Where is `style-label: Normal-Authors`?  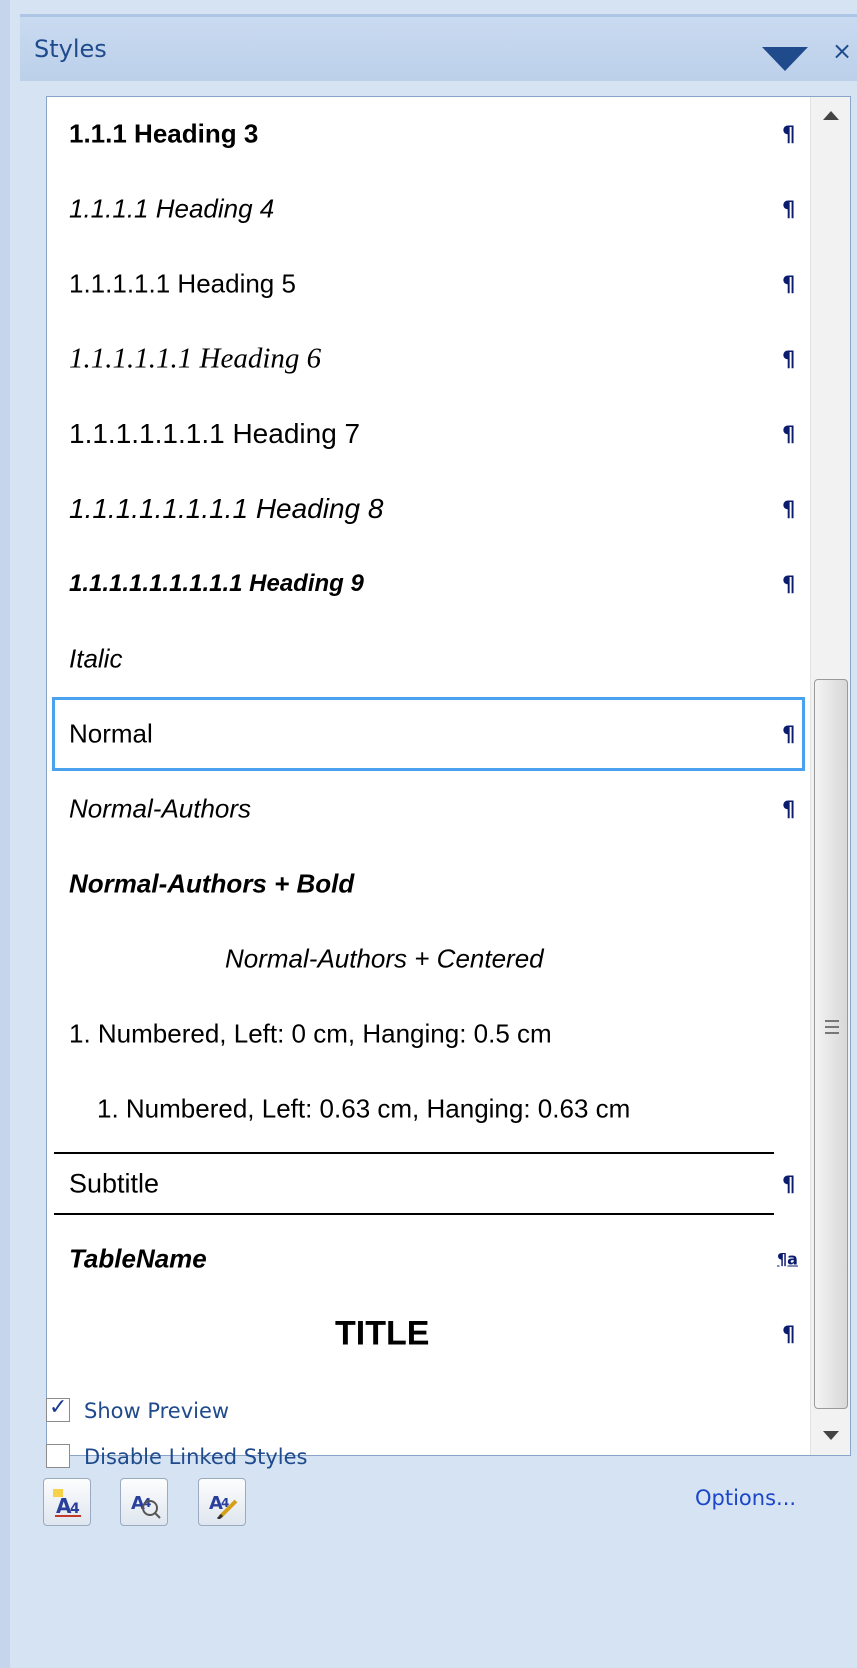 style-label: Normal-Authors is located at coordinates (160, 808).